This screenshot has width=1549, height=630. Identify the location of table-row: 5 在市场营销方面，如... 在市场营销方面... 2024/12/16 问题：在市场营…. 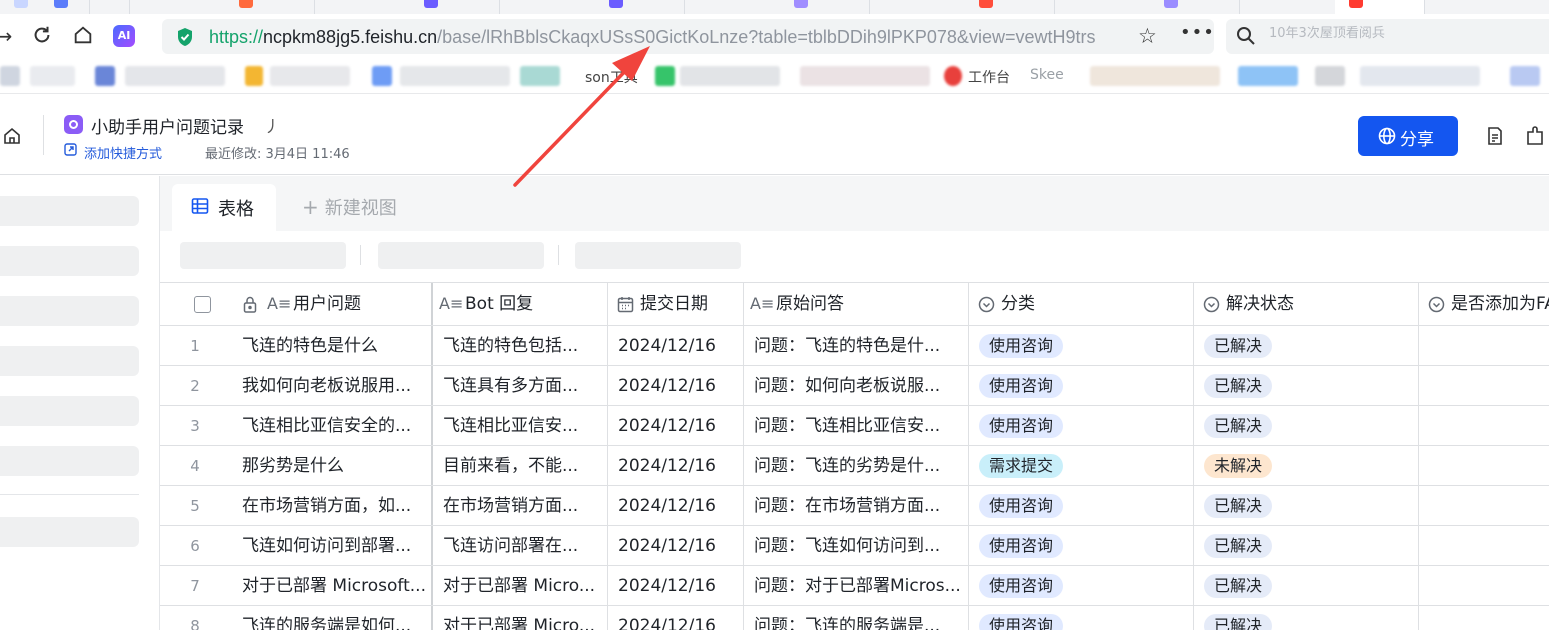
(854, 506).